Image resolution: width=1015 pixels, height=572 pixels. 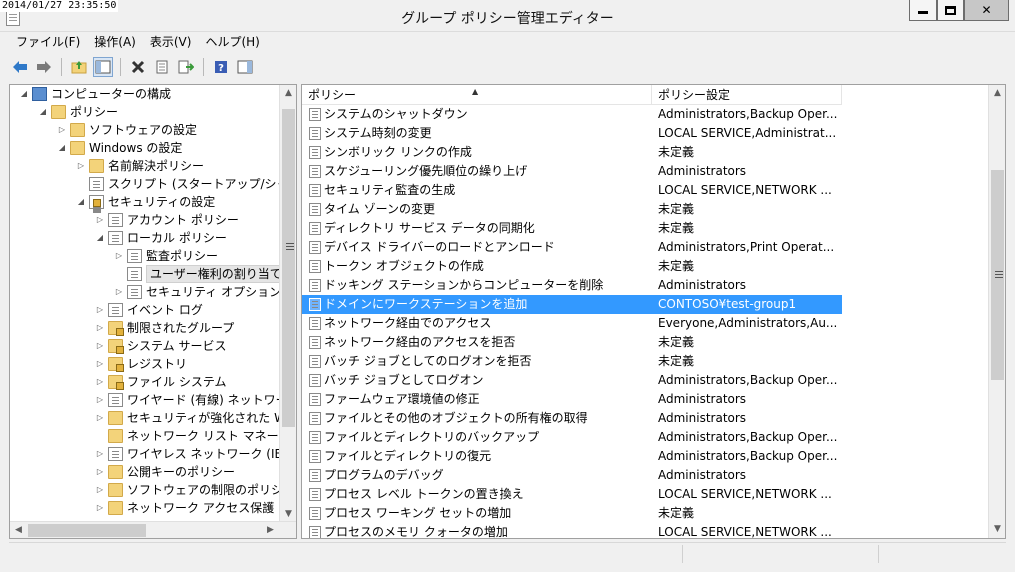 I want to click on tree-item: ▷ セキュリティが強化された Windows ファイアウォール, so click(x=195, y=418).